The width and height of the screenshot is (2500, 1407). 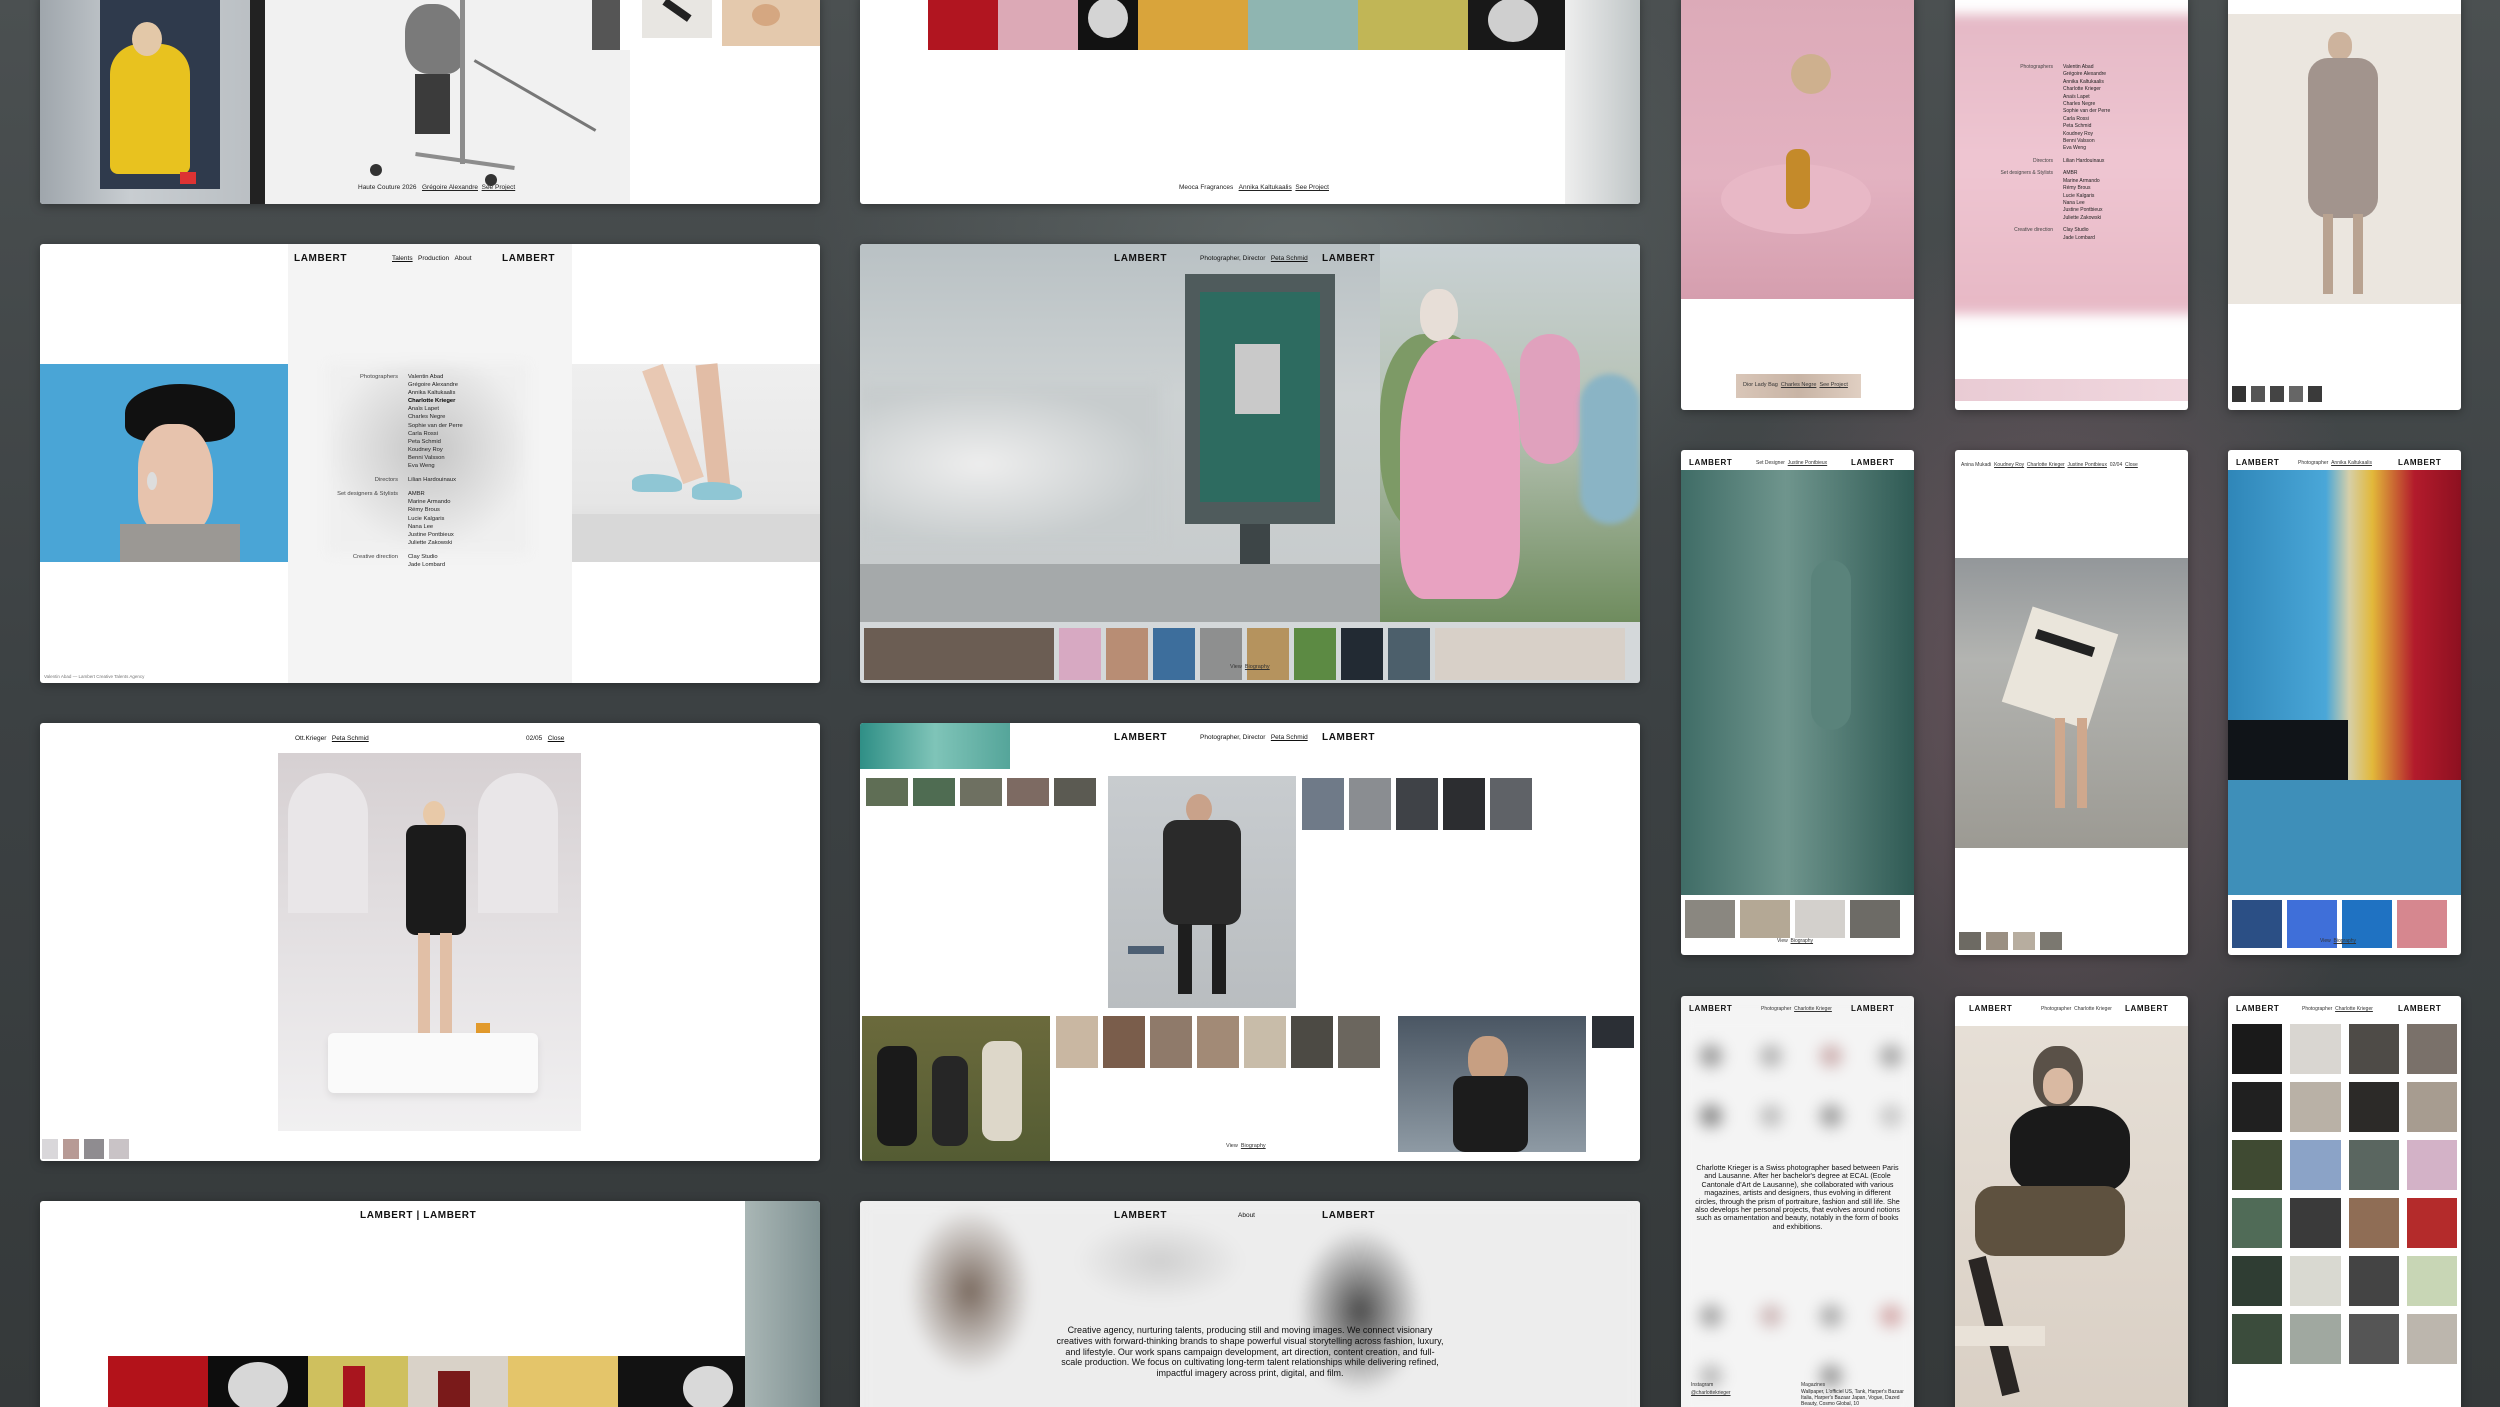 I want to click on talent-link: Clay Studio, so click(x=2079, y=230).